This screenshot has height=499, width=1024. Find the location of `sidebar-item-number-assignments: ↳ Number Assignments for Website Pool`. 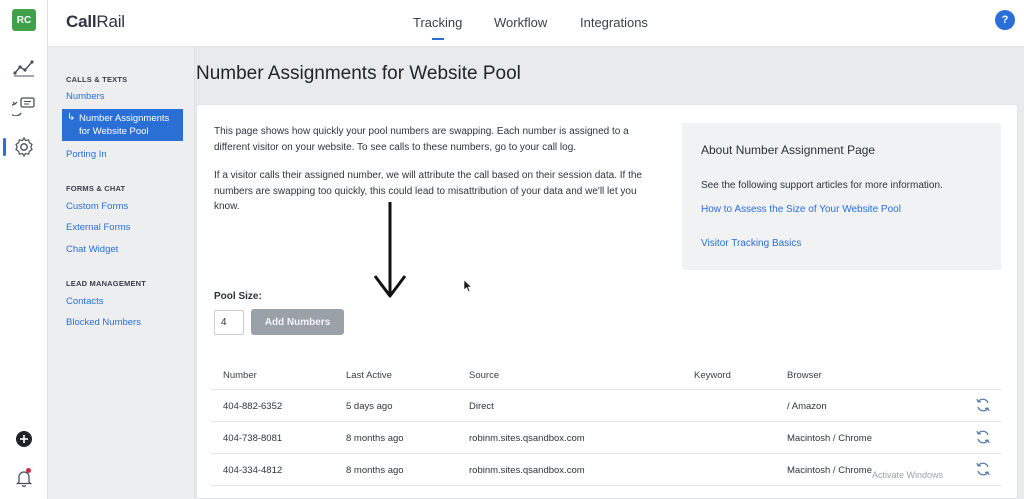

sidebar-item-number-assignments: ↳ Number Assignments for Website Pool is located at coordinates (122, 125).